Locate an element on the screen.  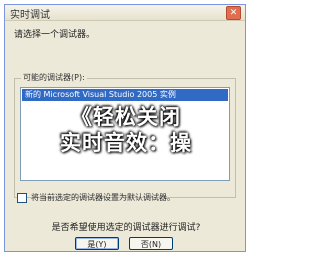
no-button: 否(N) is located at coordinates (151, 243).